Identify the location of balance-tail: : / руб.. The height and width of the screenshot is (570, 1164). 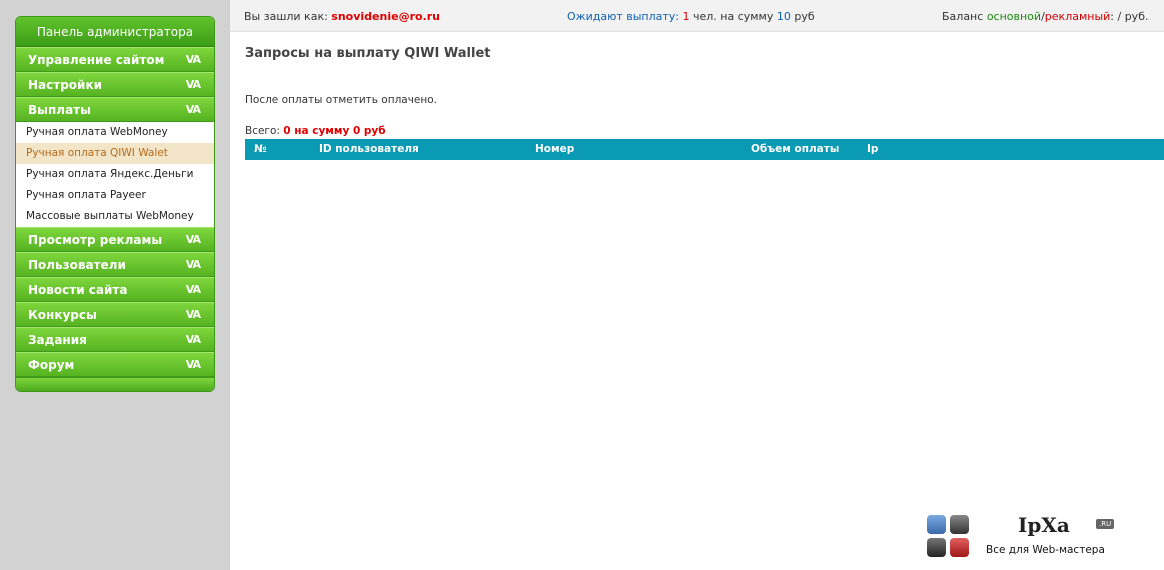
(1129, 16).